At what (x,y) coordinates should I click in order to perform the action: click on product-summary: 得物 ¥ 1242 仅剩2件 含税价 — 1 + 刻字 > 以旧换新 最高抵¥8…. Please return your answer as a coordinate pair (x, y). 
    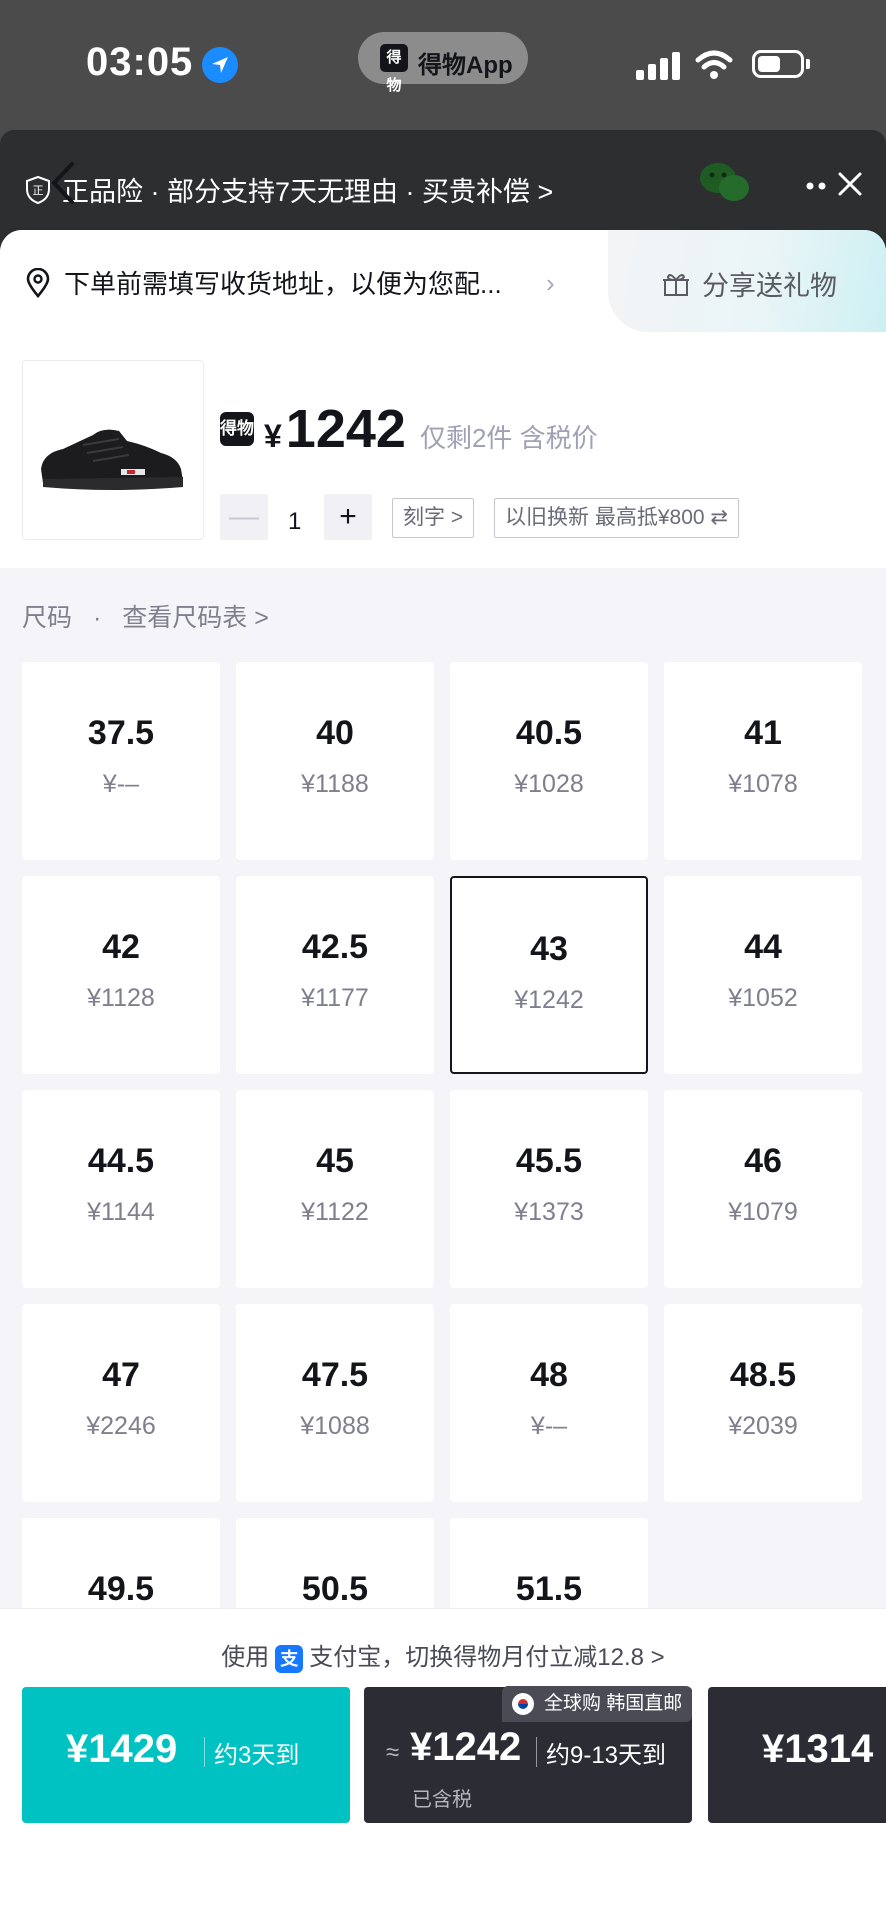
    Looking at the image, I should click on (443, 450).